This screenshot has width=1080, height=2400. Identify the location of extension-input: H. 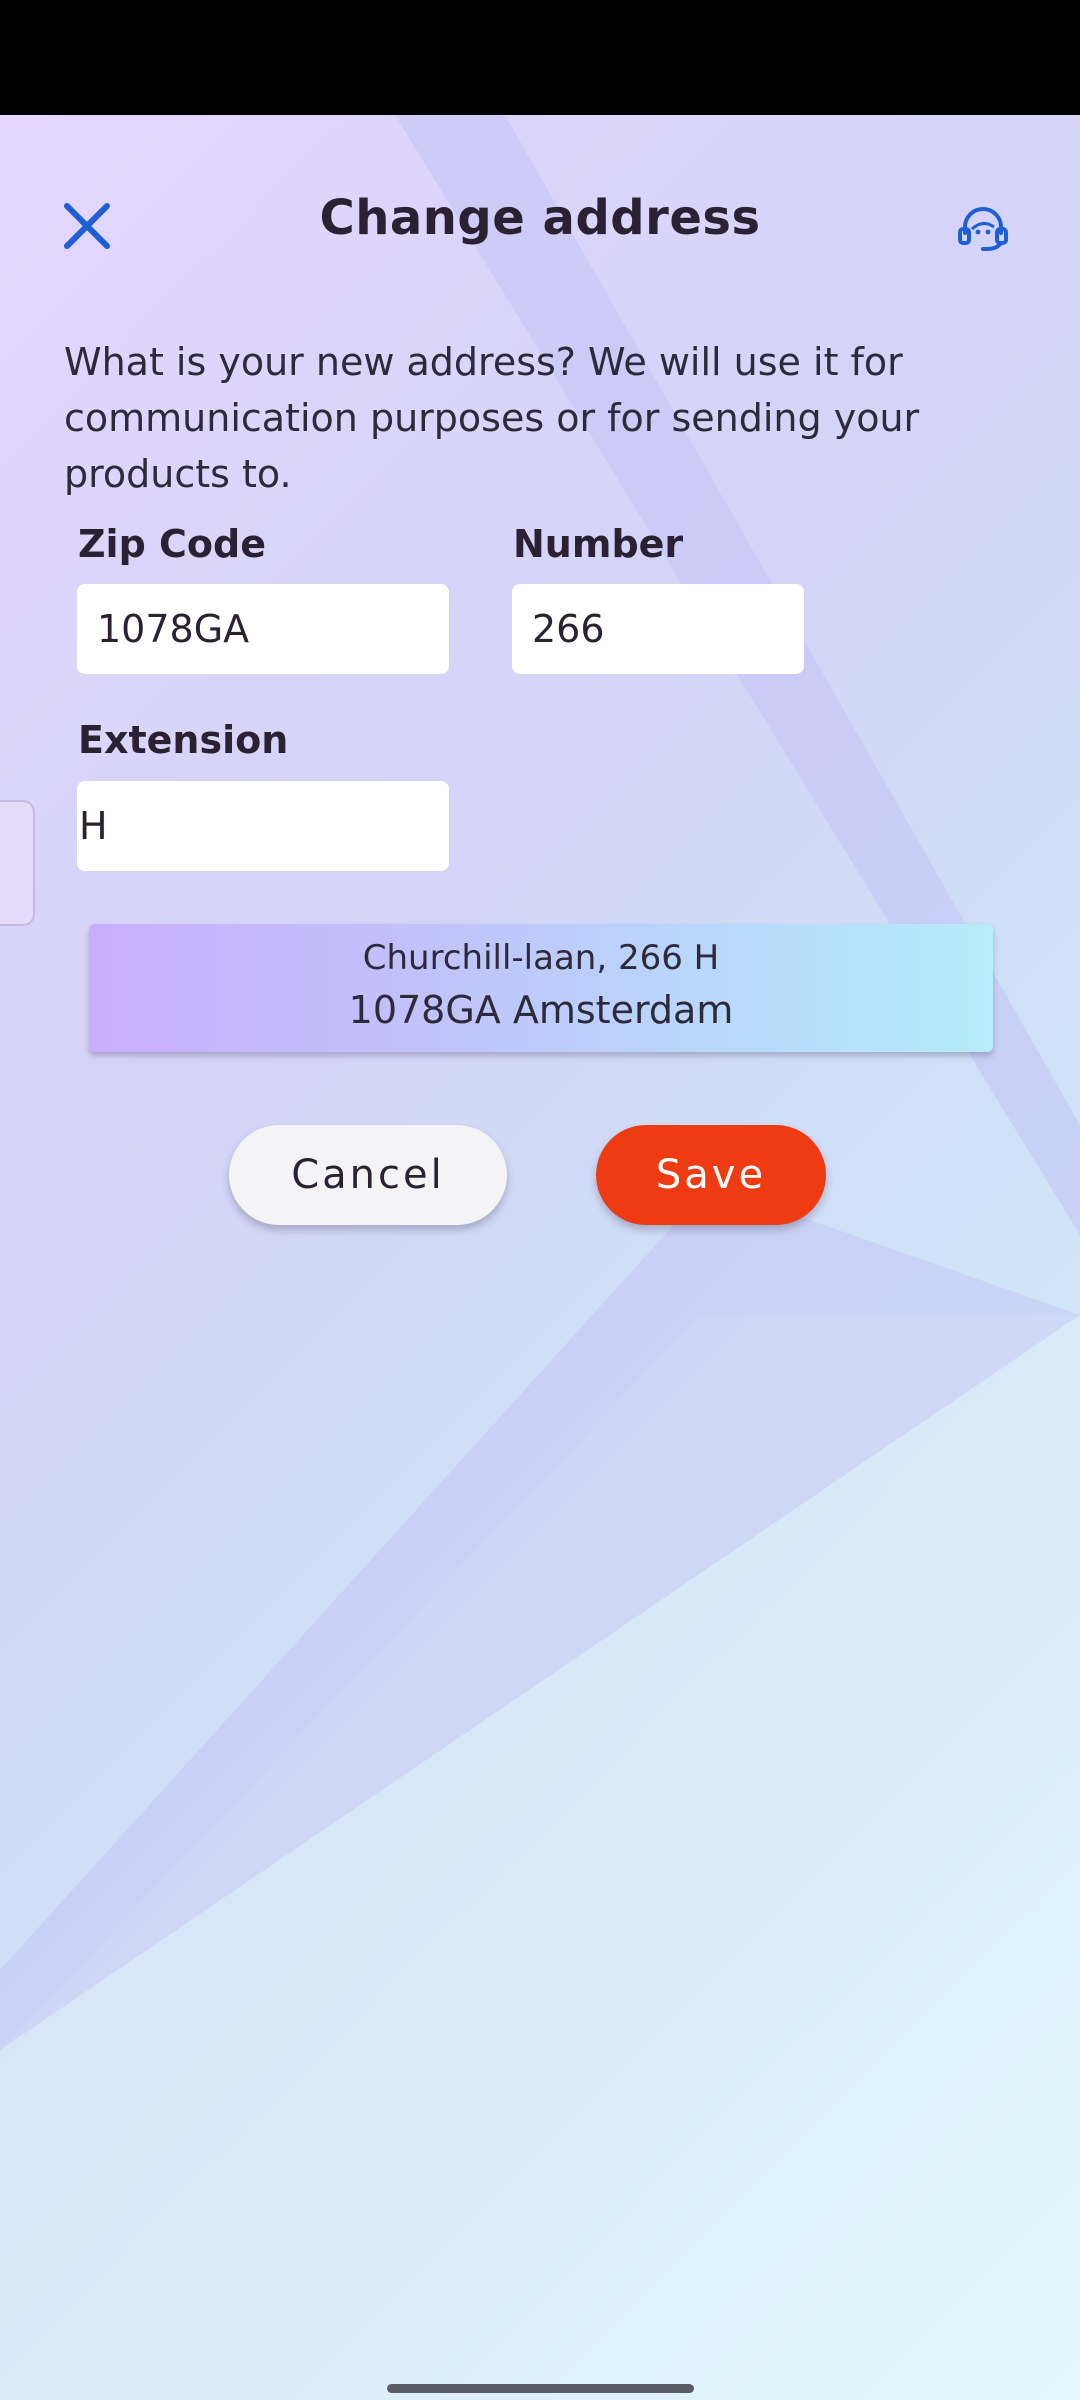
(263, 826).